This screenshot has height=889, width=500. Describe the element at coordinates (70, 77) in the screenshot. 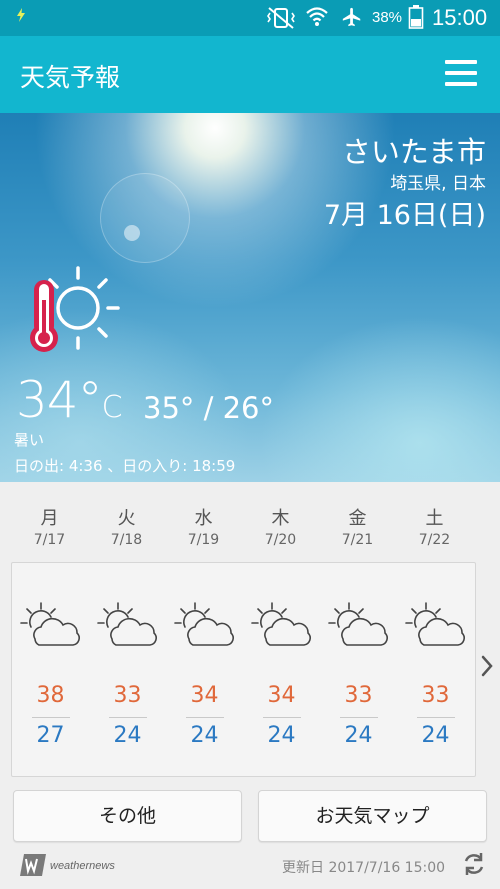

I see `app-title: 天気予報` at that location.